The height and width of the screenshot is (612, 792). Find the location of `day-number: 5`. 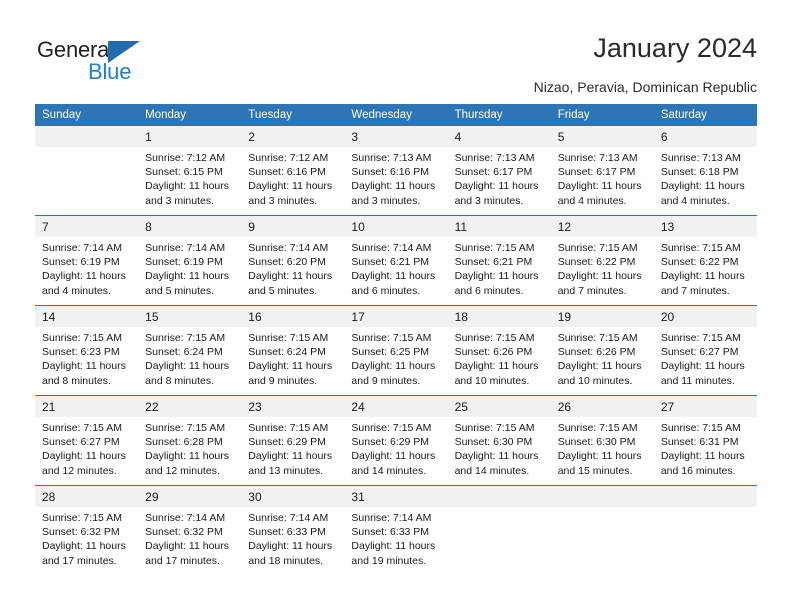

day-number: 5 is located at coordinates (602, 136).